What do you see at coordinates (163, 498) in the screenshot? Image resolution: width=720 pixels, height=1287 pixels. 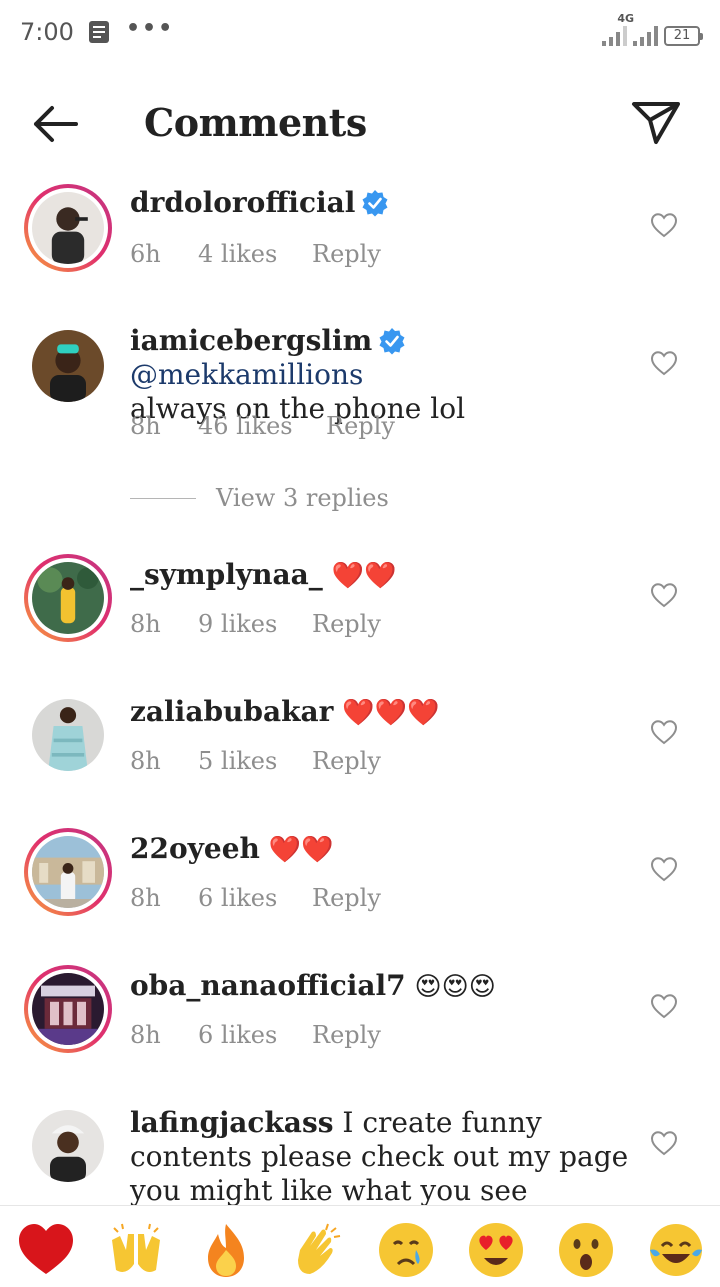 I see `view-replies-divider` at bounding box center [163, 498].